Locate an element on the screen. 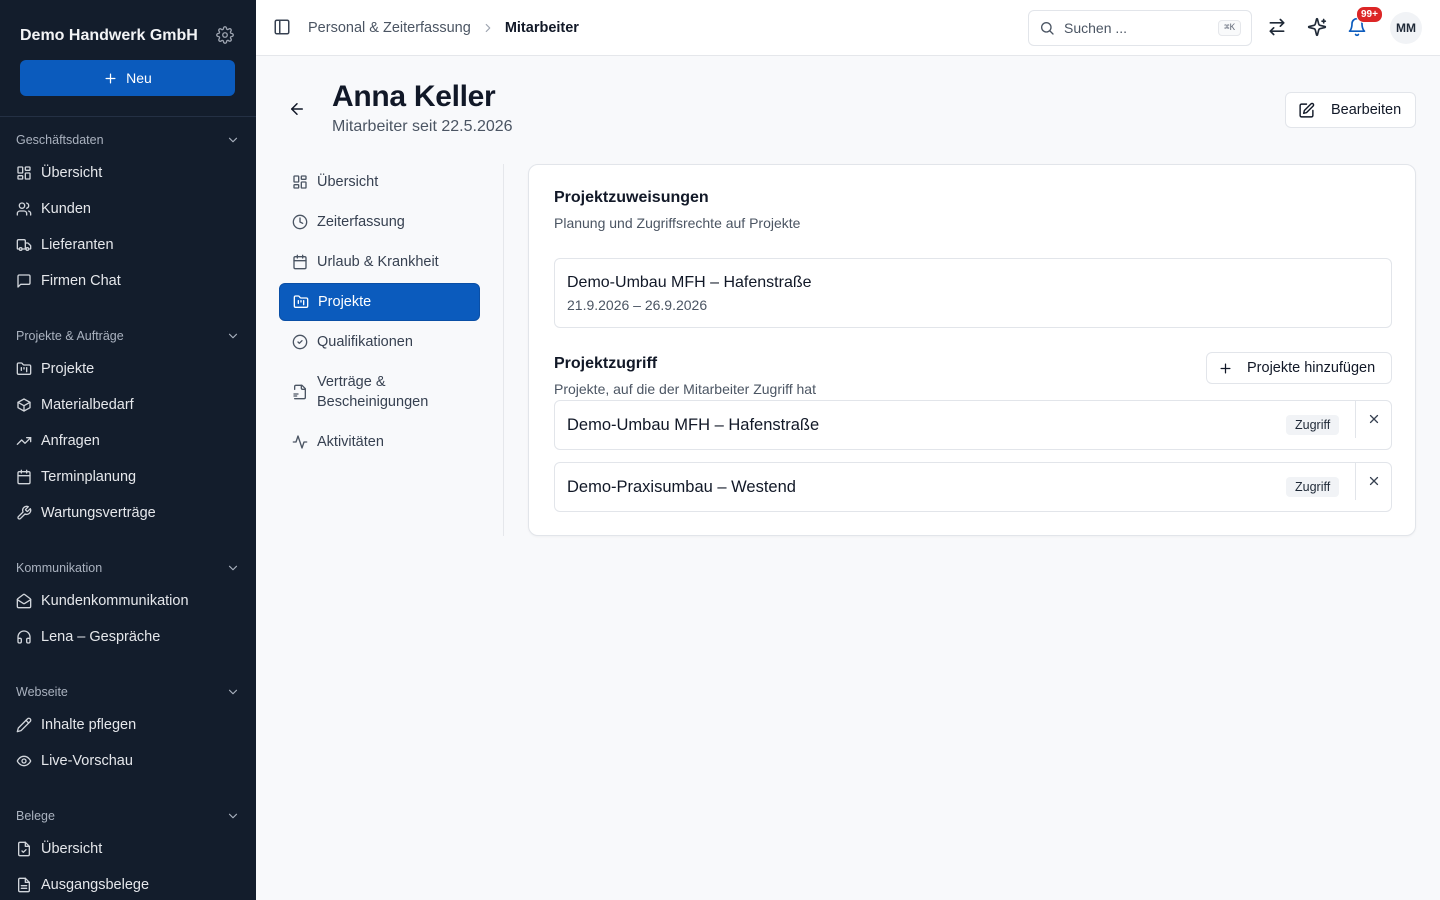 The height and width of the screenshot is (900, 1440). notification-badge: 99+ is located at coordinates (1369, 14).